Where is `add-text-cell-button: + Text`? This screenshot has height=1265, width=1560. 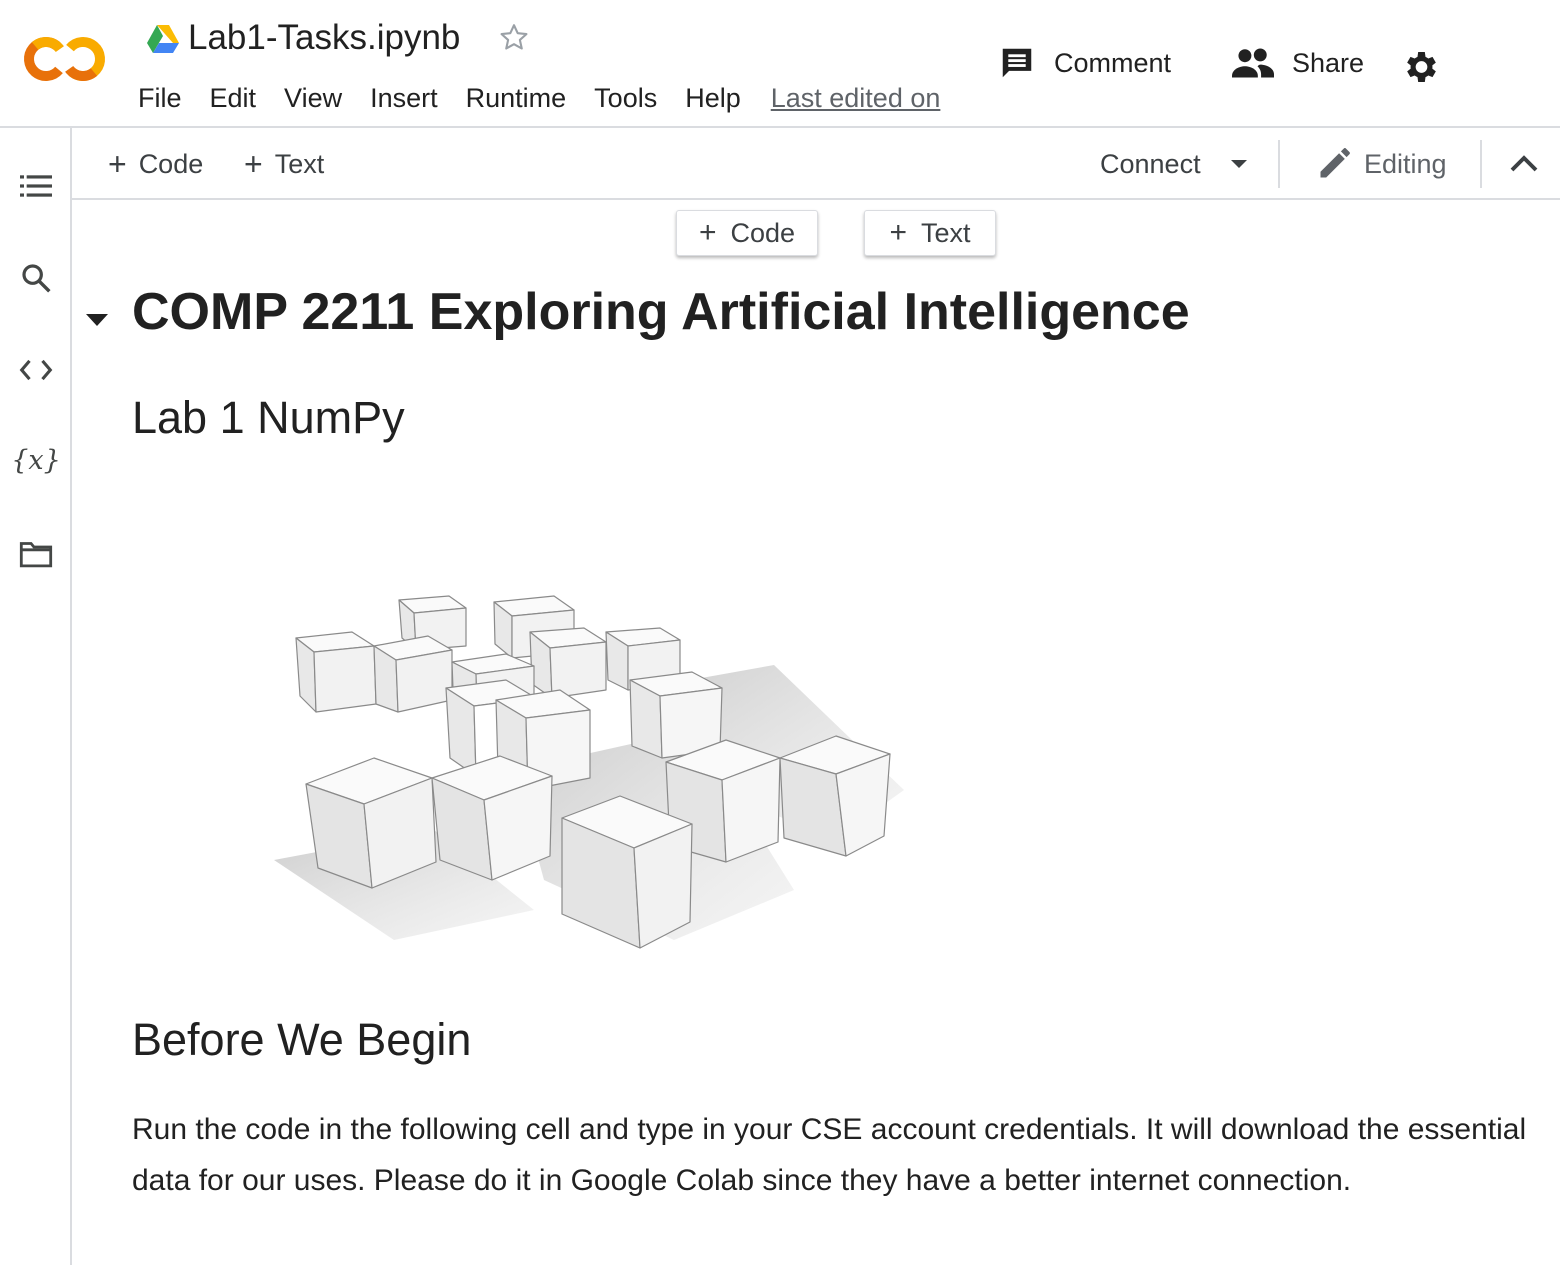 add-text-cell-button: + Text is located at coordinates (284, 164).